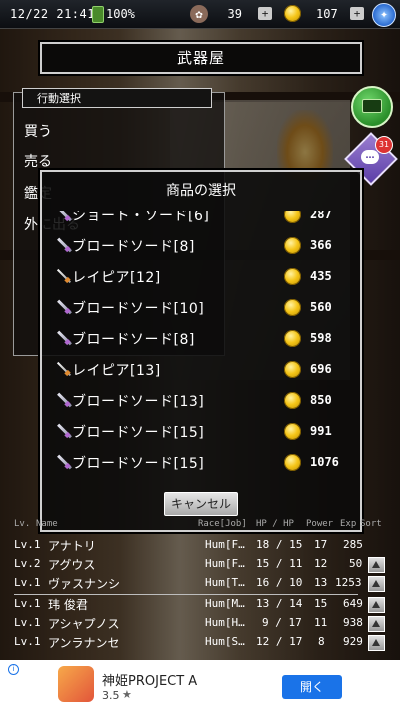 The height and width of the screenshot is (711, 400). Describe the element at coordinates (321, 431) in the screenshot. I see `item-price: 991` at that location.